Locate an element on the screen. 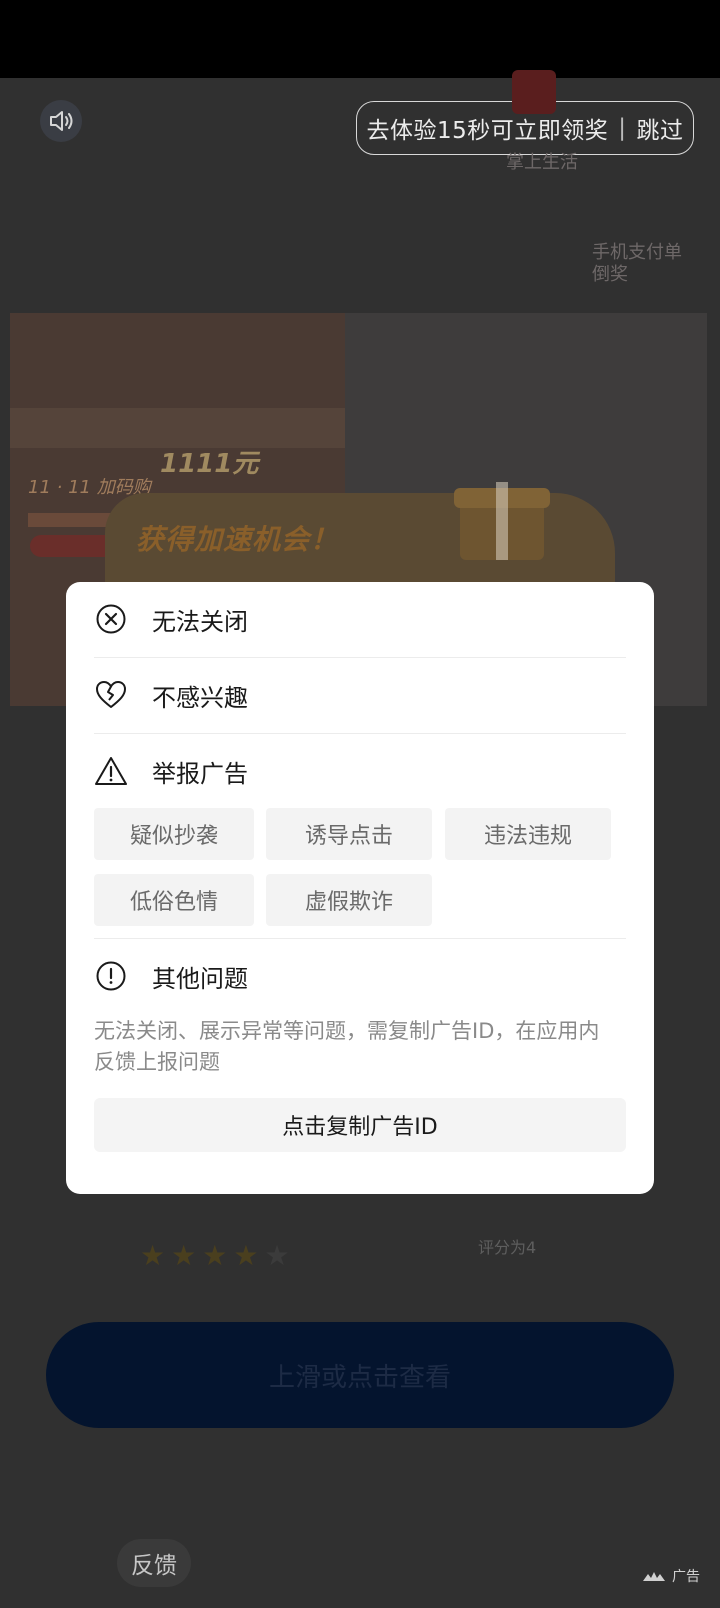 The height and width of the screenshot is (1608, 720). speaker-icon is located at coordinates (61, 121).